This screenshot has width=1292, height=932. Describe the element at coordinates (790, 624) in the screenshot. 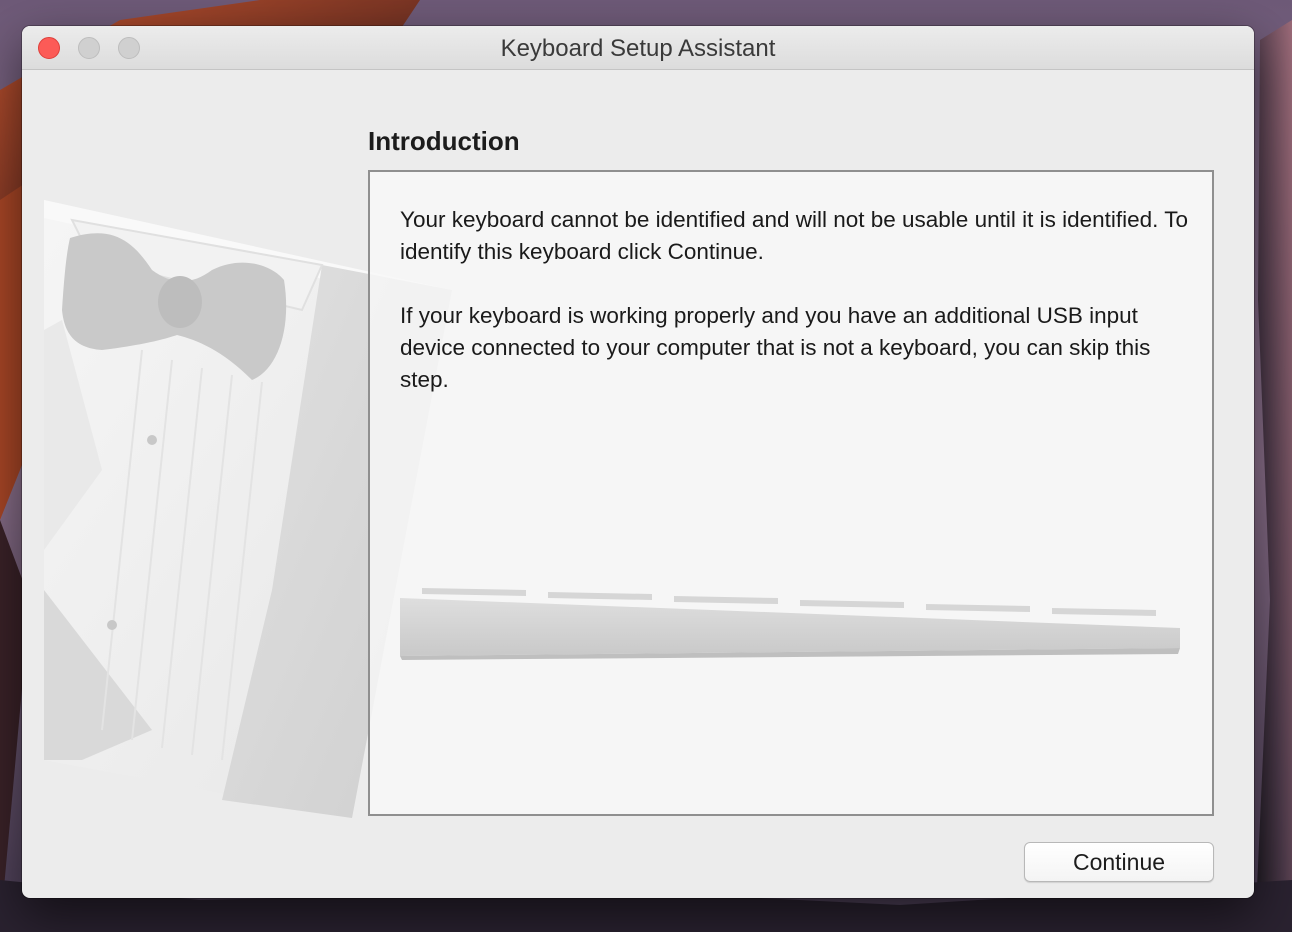

I see `keyboard-illustration-icon` at that location.